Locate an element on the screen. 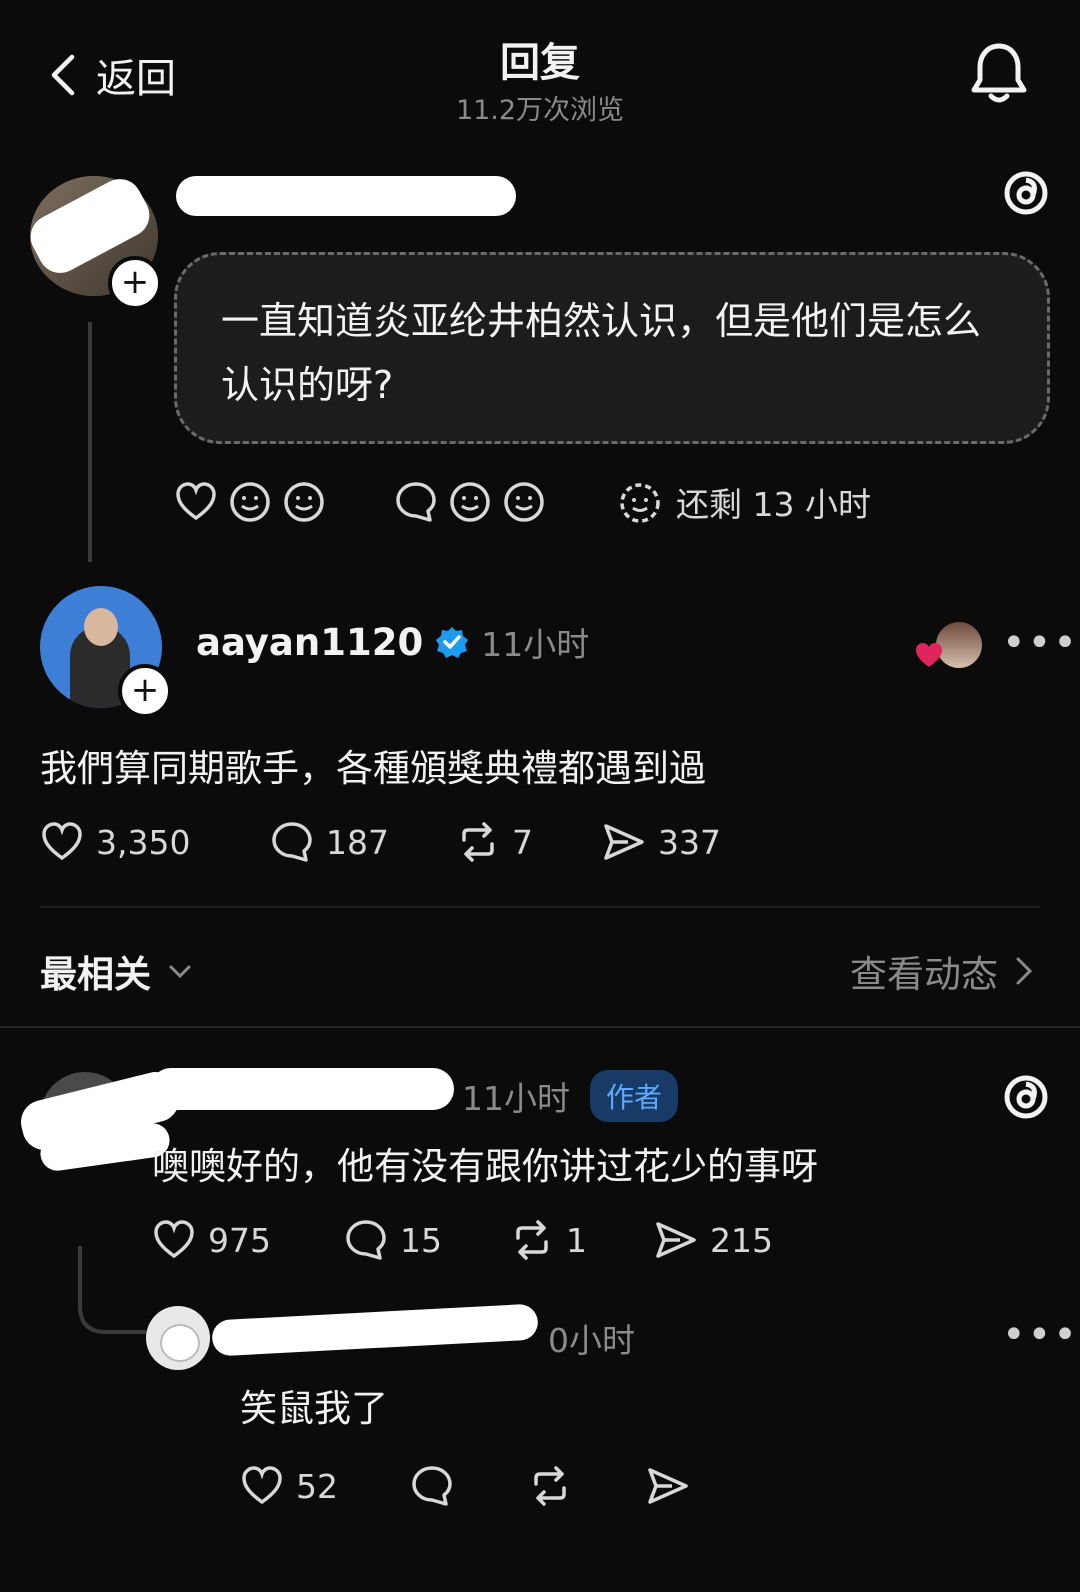 Image resolution: width=1080 pixels, height=1592 pixels. comment-button: 187 is located at coordinates (363, 842).